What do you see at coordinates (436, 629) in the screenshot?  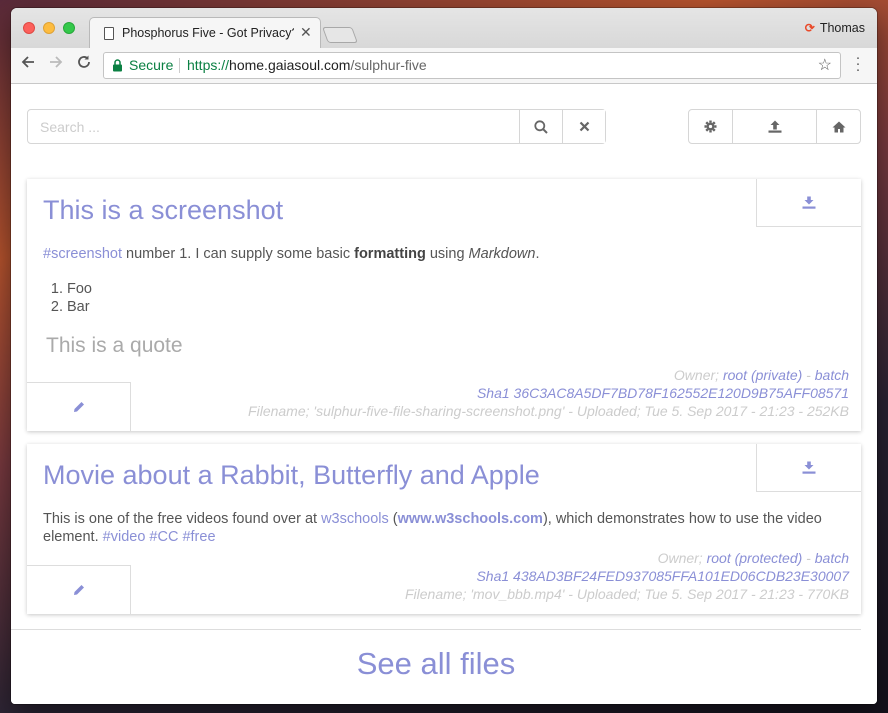 I see `divider` at bounding box center [436, 629].